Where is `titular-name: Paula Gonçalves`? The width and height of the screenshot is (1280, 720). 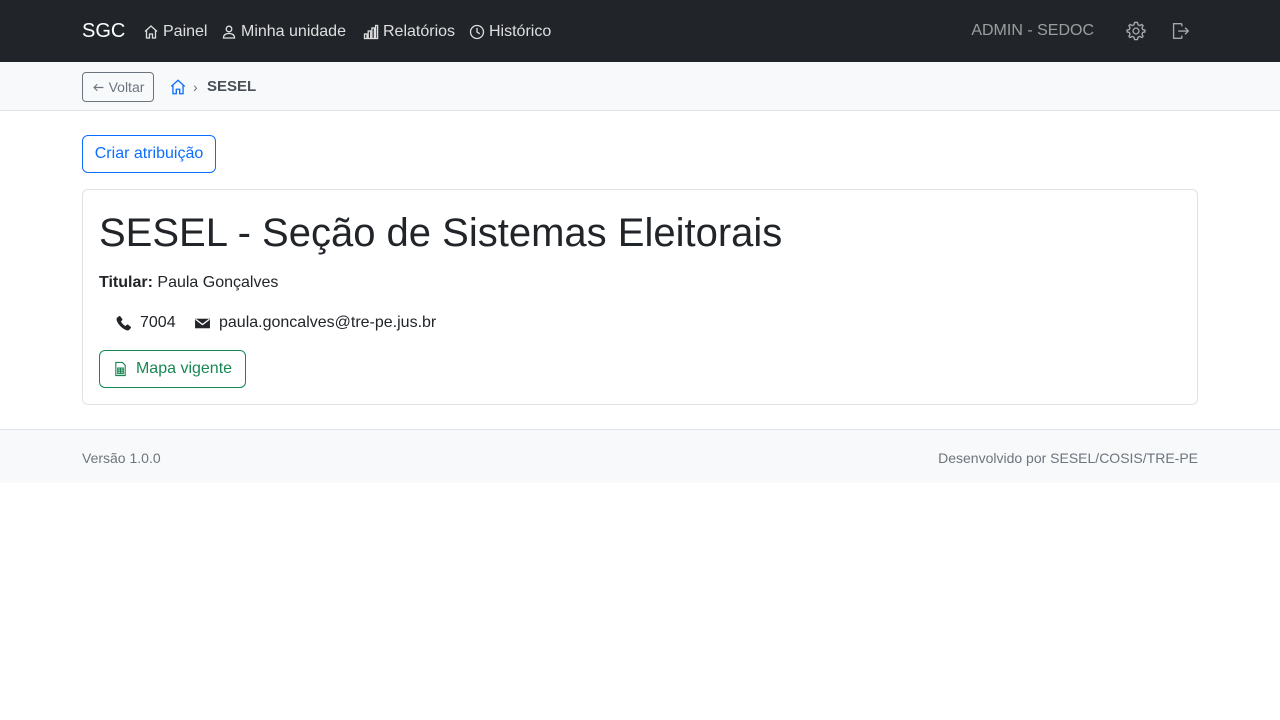 titular-name: Paula Gonçalves is located at coordinates (218, 282).